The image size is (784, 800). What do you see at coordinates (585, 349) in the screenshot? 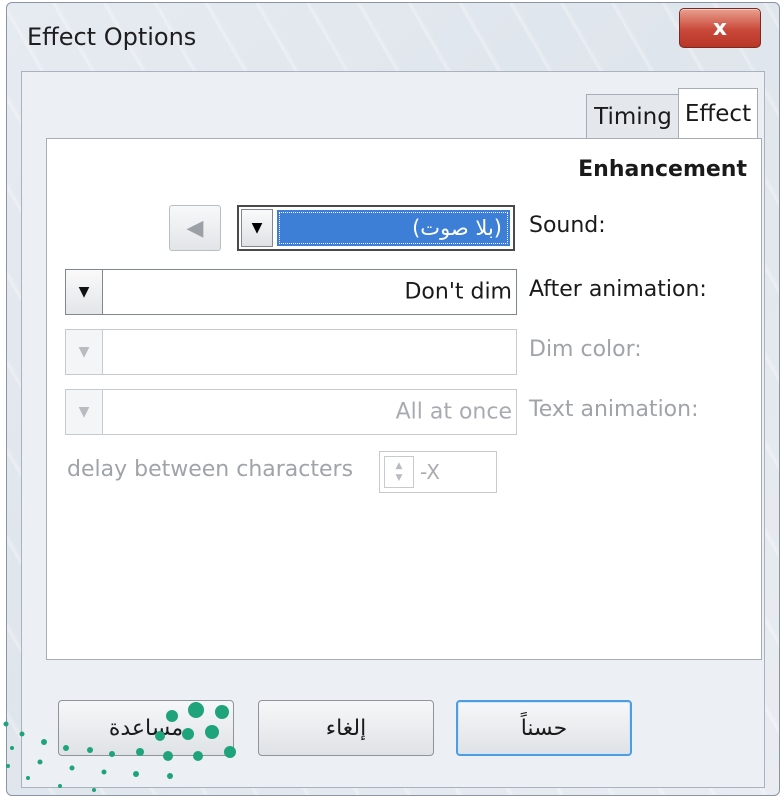
I see `dim-color-label: Dim color:` at bounding box center [585, 349].